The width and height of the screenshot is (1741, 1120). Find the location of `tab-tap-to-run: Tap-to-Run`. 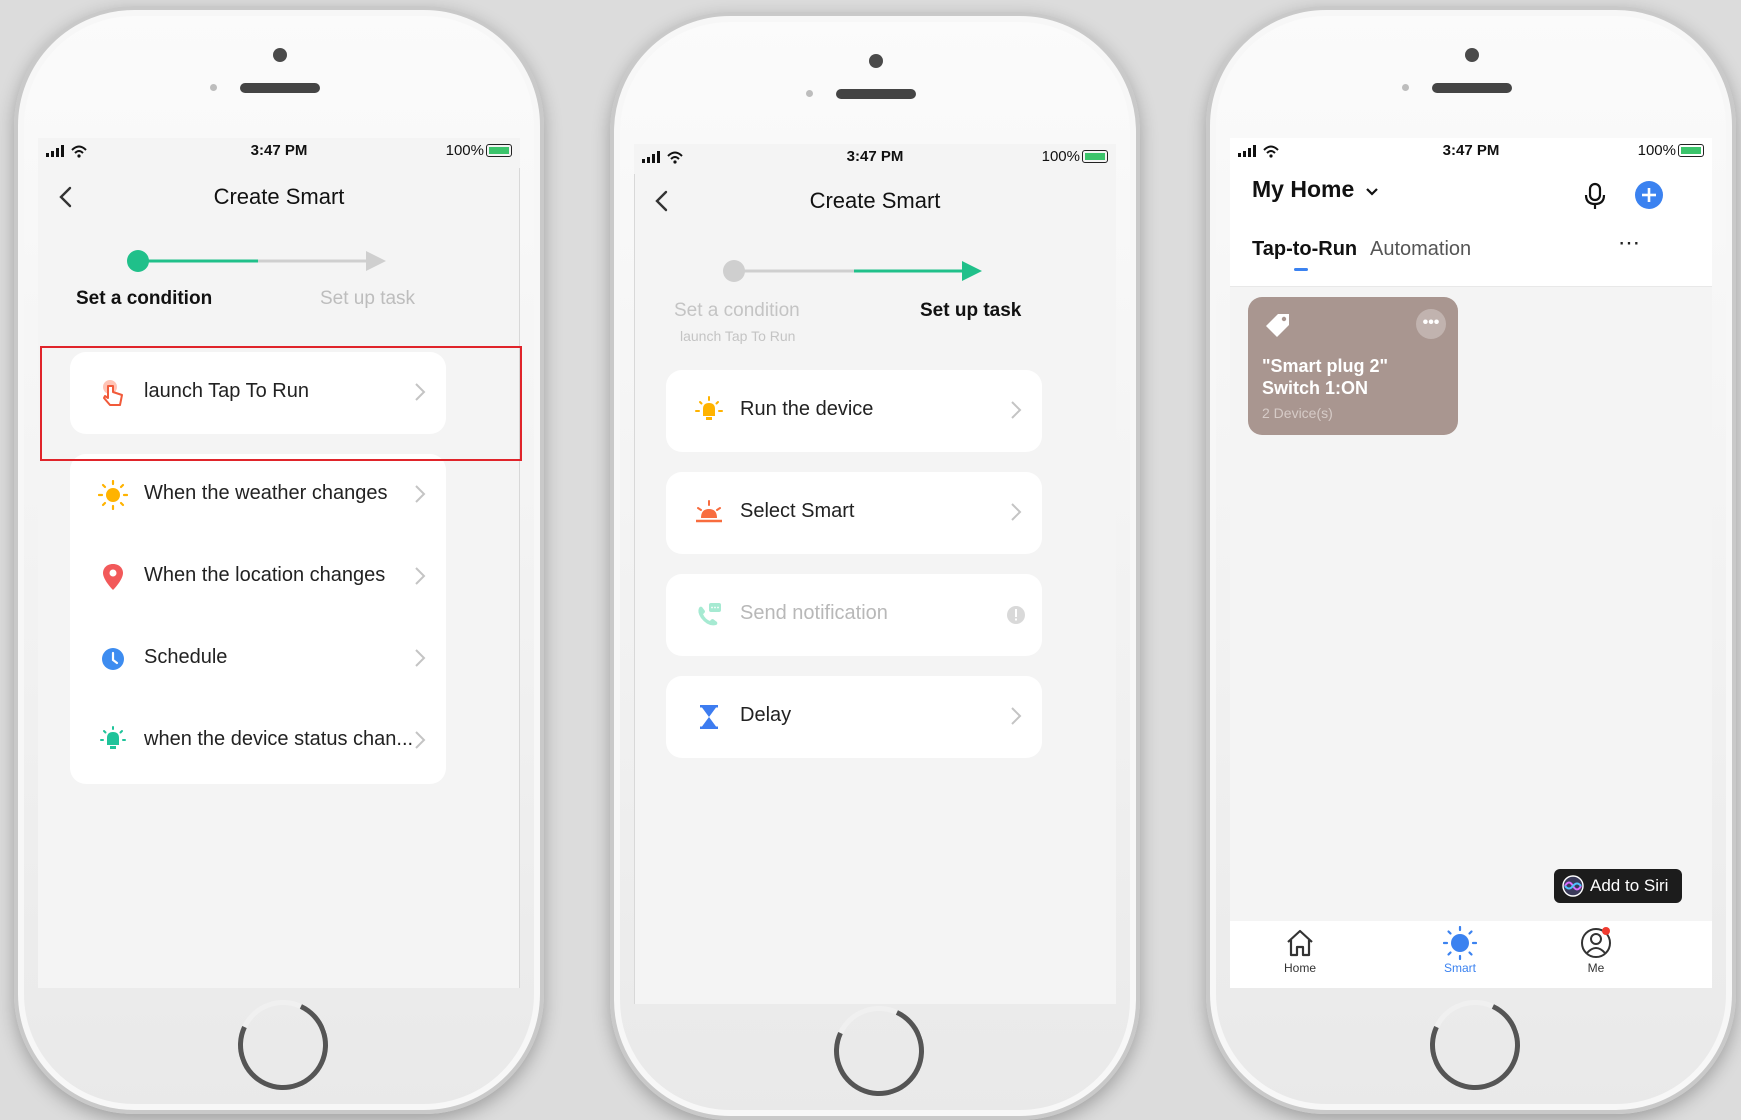

tab-tap-to-run: Tap-to-Run is located at coordinates (1304, 249).